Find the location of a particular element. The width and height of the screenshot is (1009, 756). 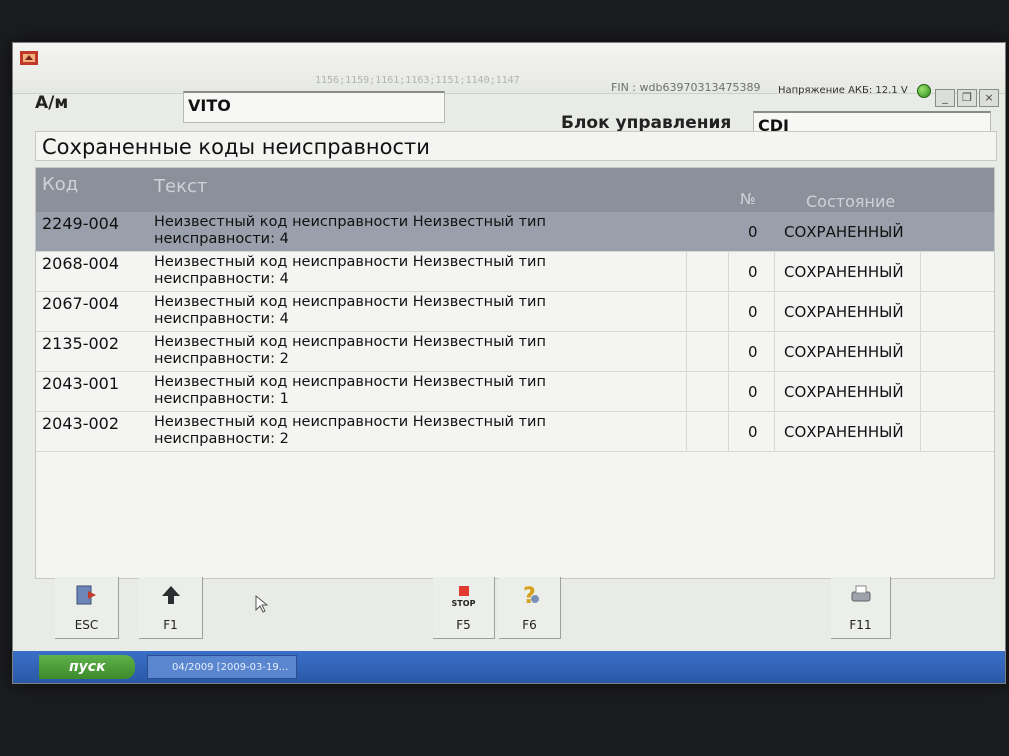

stop-text: STOP is located at coordinates (463, 603).